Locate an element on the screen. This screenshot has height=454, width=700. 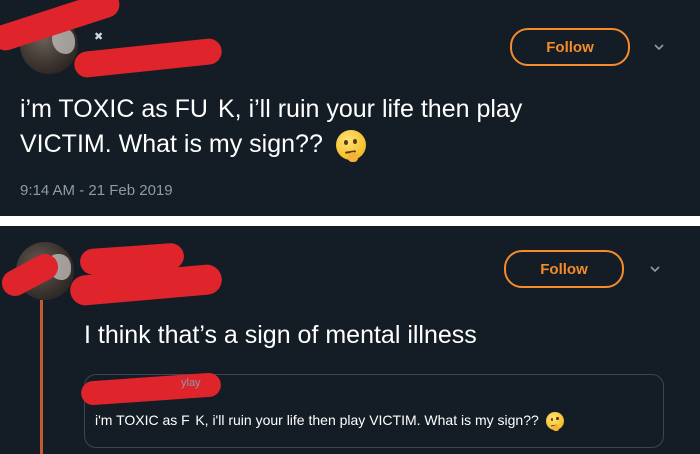
timestamp: 9:14 AM - 21 Feb 2019 is located at coordinates (96, 190).